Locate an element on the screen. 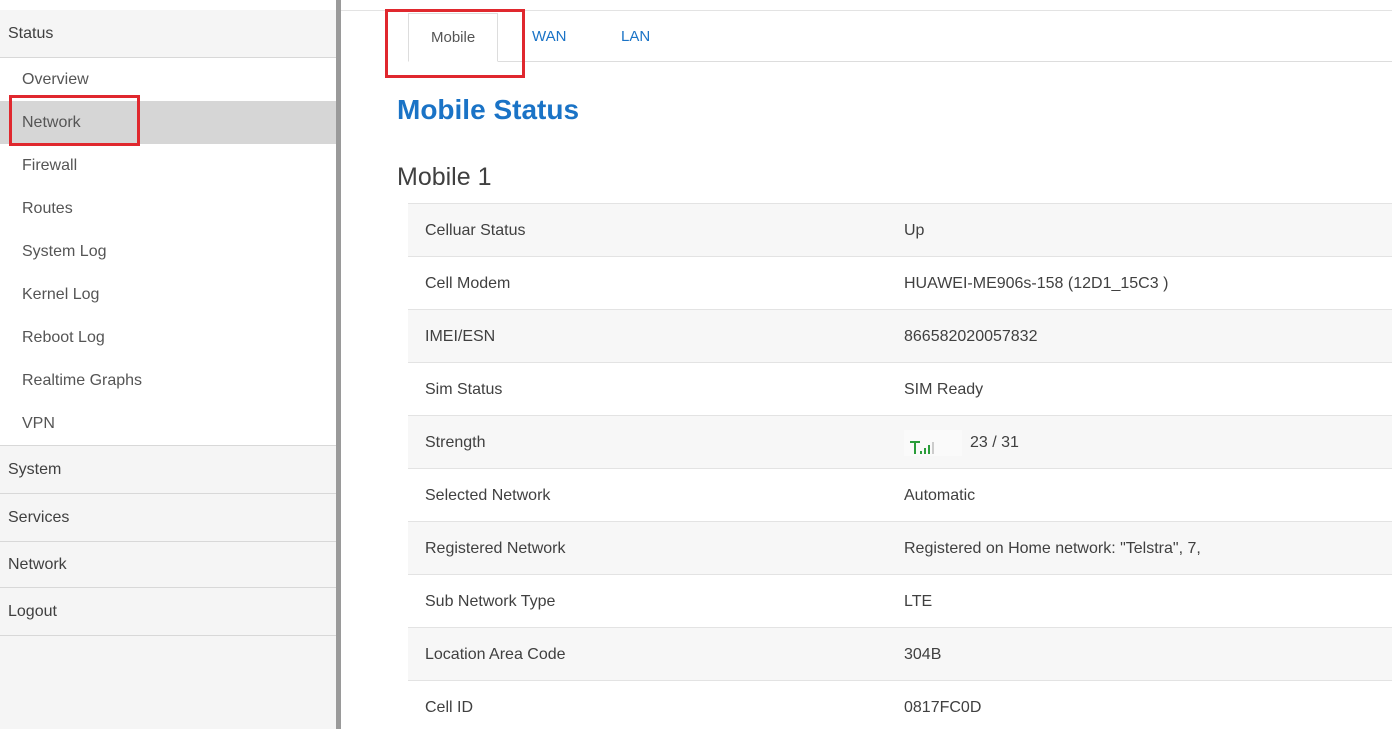 The image size is (1392, 734). menu-network: Network is located at coordinates (168, 565).